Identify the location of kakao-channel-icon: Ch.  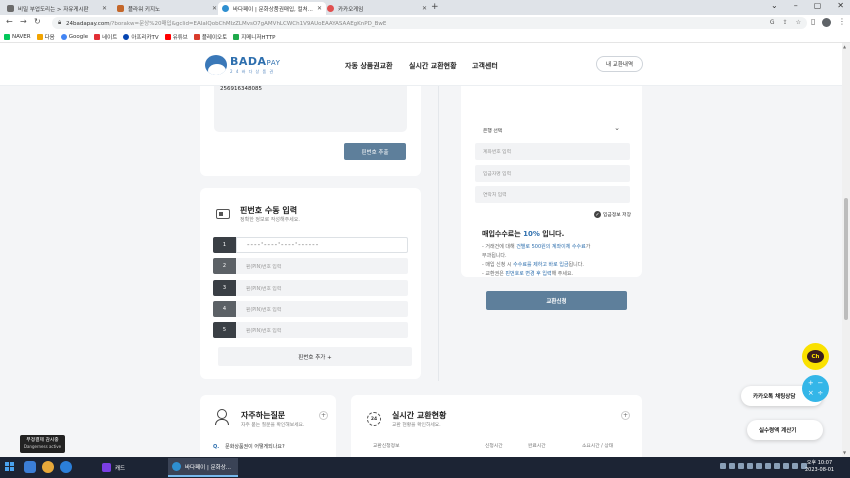
(815, 356).